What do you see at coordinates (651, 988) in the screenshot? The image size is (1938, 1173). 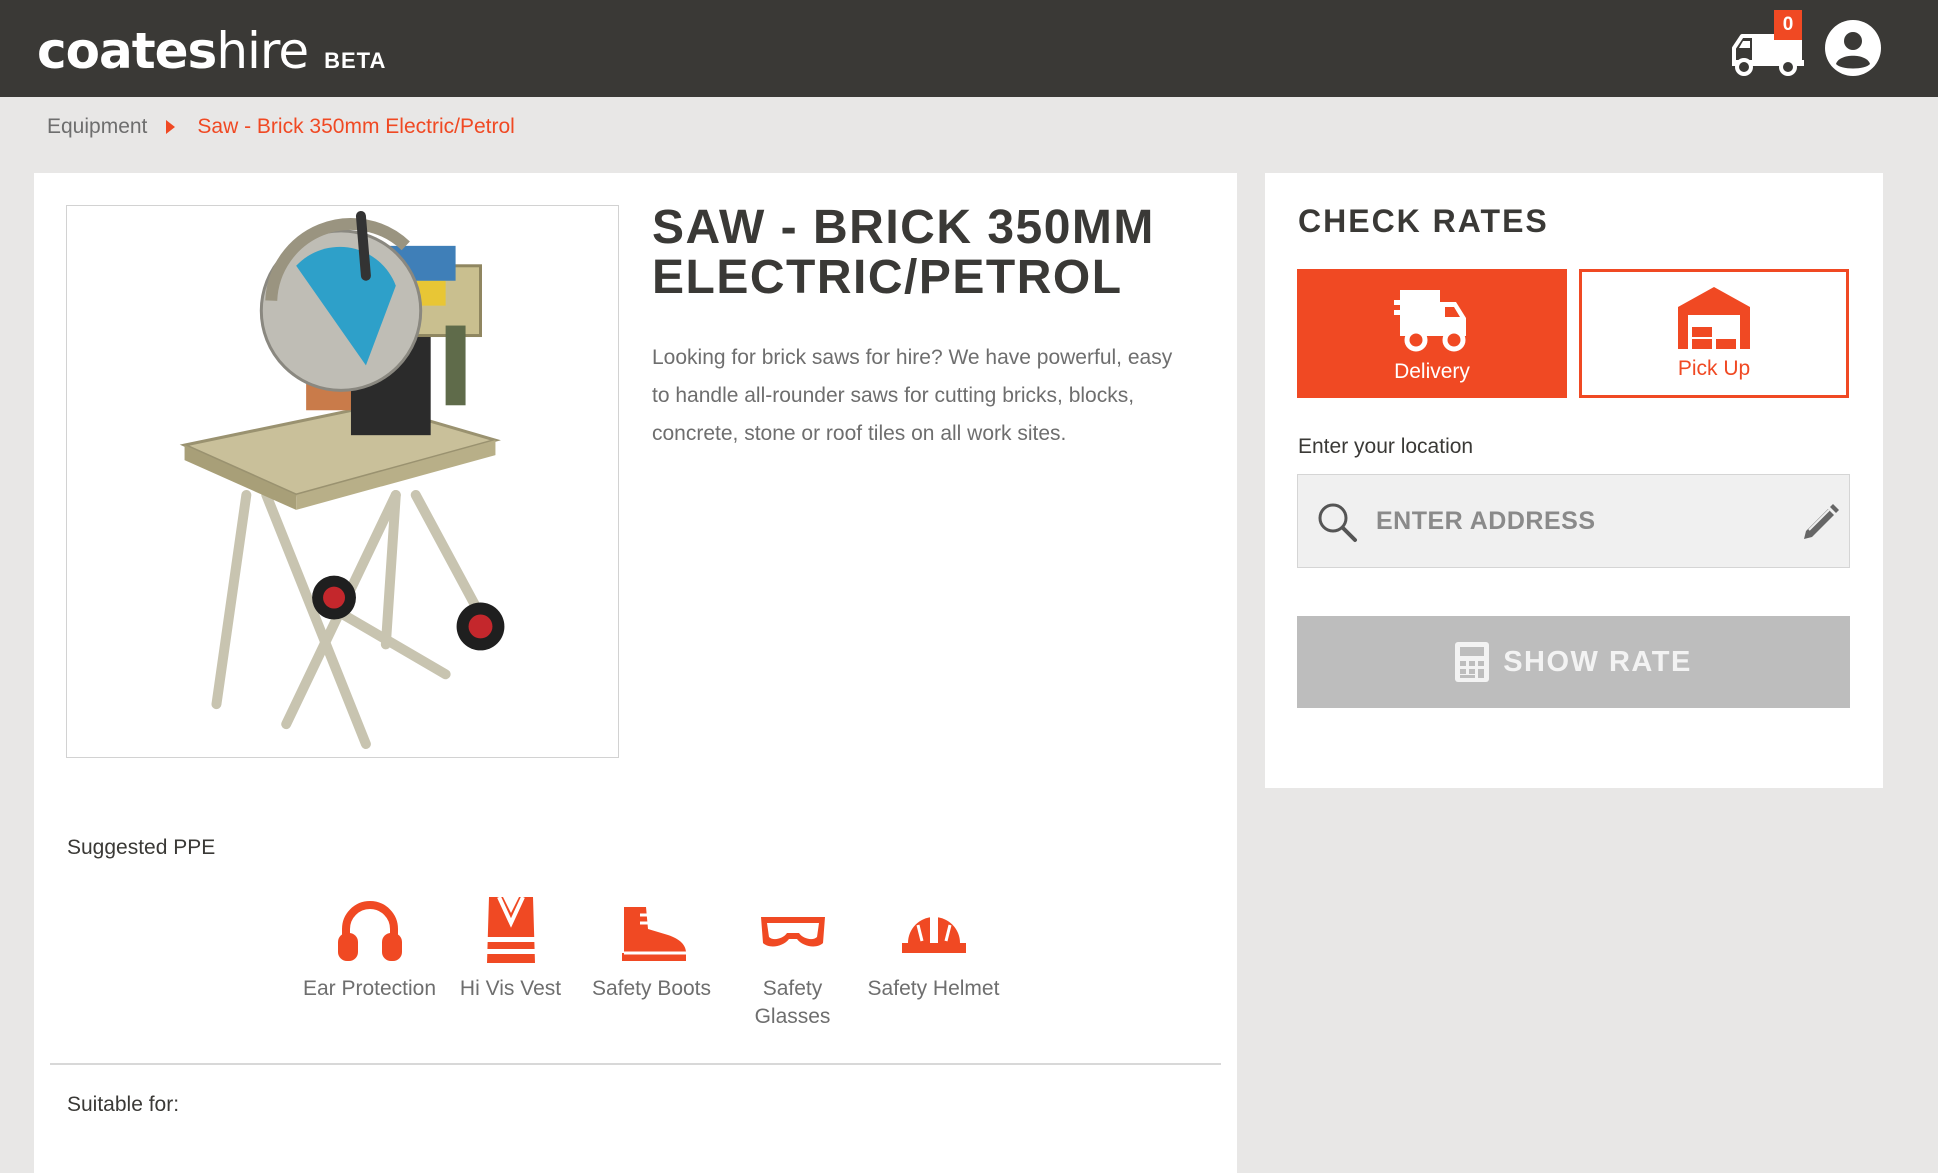 I see `ppe-label: Safety Boots` at bounding box center [651, 988].